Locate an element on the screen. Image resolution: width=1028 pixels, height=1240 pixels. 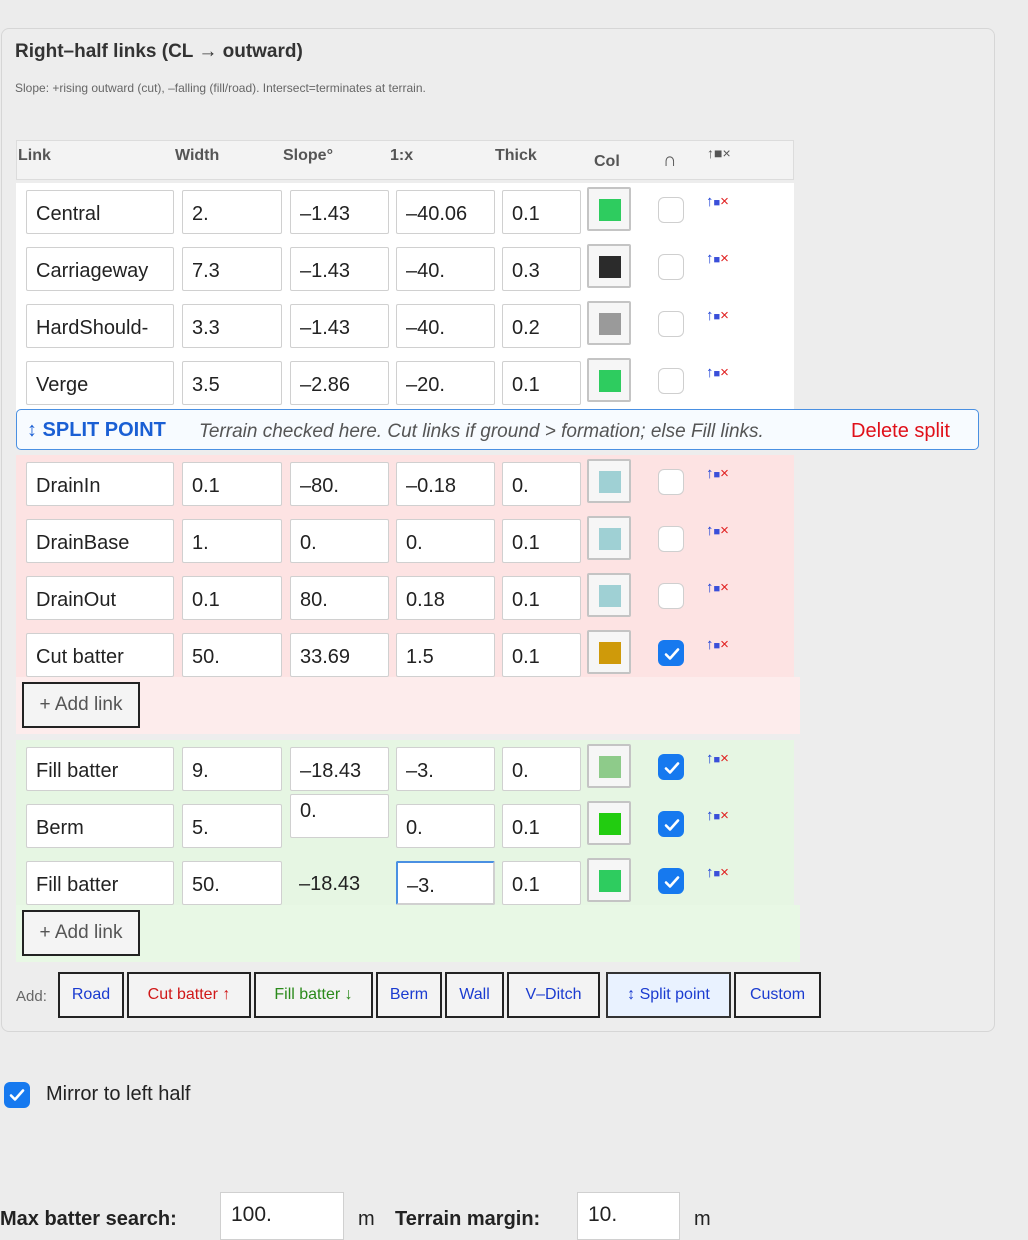
link-width-input: 7.3 is located at coordinates (232, 269).